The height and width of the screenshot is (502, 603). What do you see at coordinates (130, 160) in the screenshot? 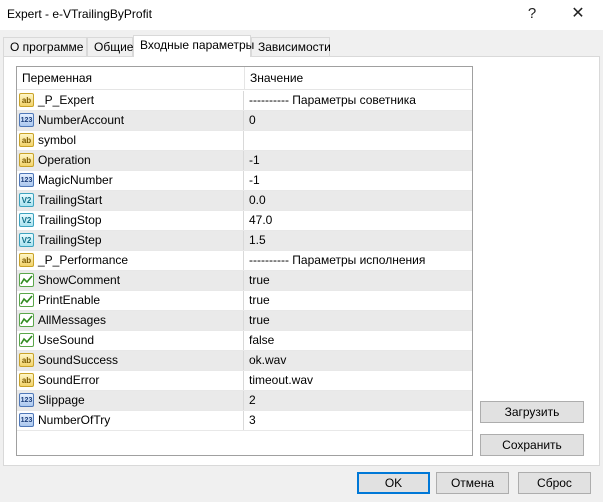
I see `variable-cell: ab Operation` at bounding box center [130, 160].